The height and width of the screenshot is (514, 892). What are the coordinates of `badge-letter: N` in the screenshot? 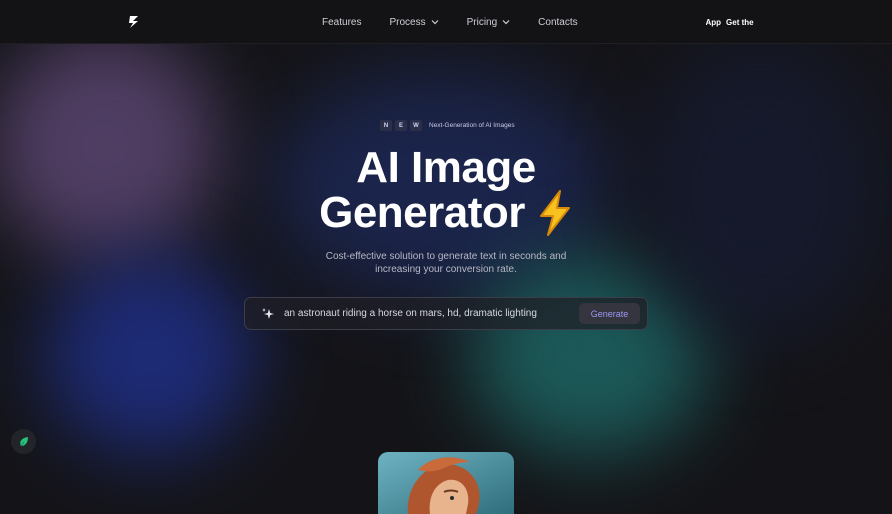 It's located at (386, 125).